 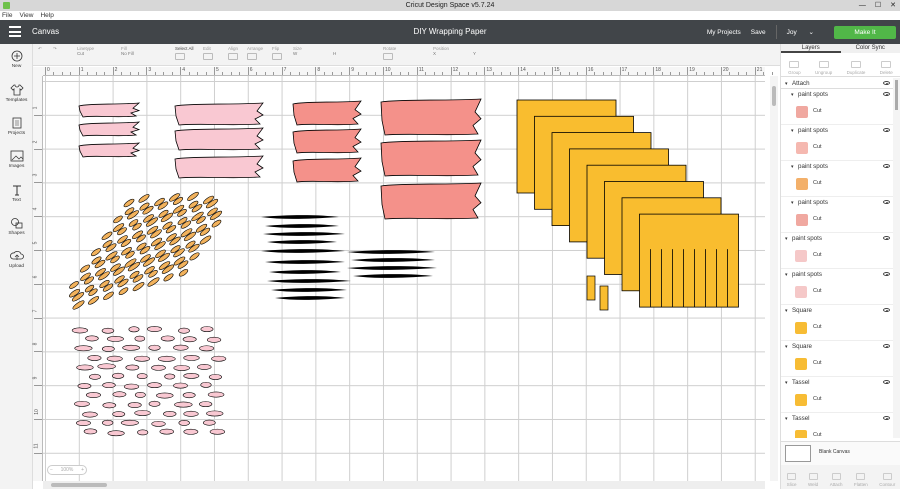 What do you see at coordinates (15, 31) in the screenshot?
I see `hamburger-menu-icon` at bounding box center [15, 31].